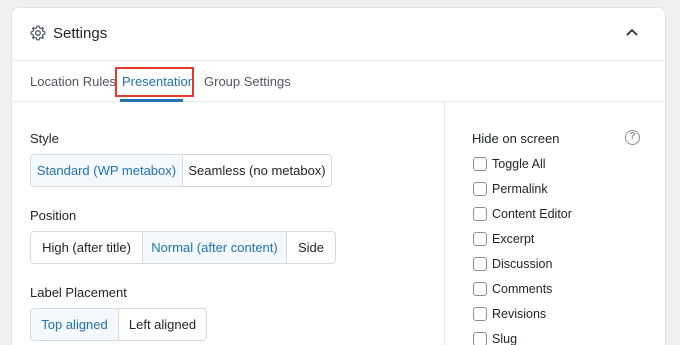 This screenshot has width=680, height=345. Describe the element at coordinates (632, 137) in the screenshot. I see `help-icon: ?` at that location.